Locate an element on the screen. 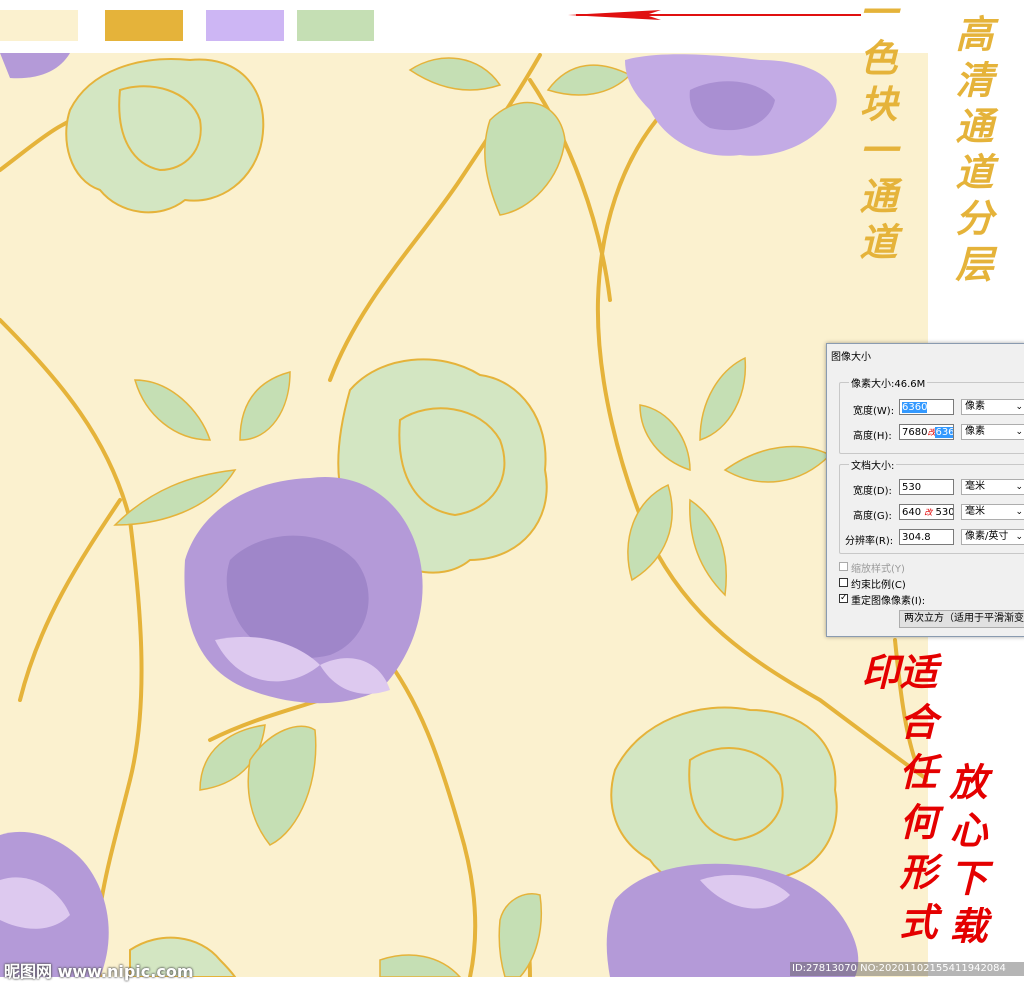  swatch-green is located at coordinates (335, 25).